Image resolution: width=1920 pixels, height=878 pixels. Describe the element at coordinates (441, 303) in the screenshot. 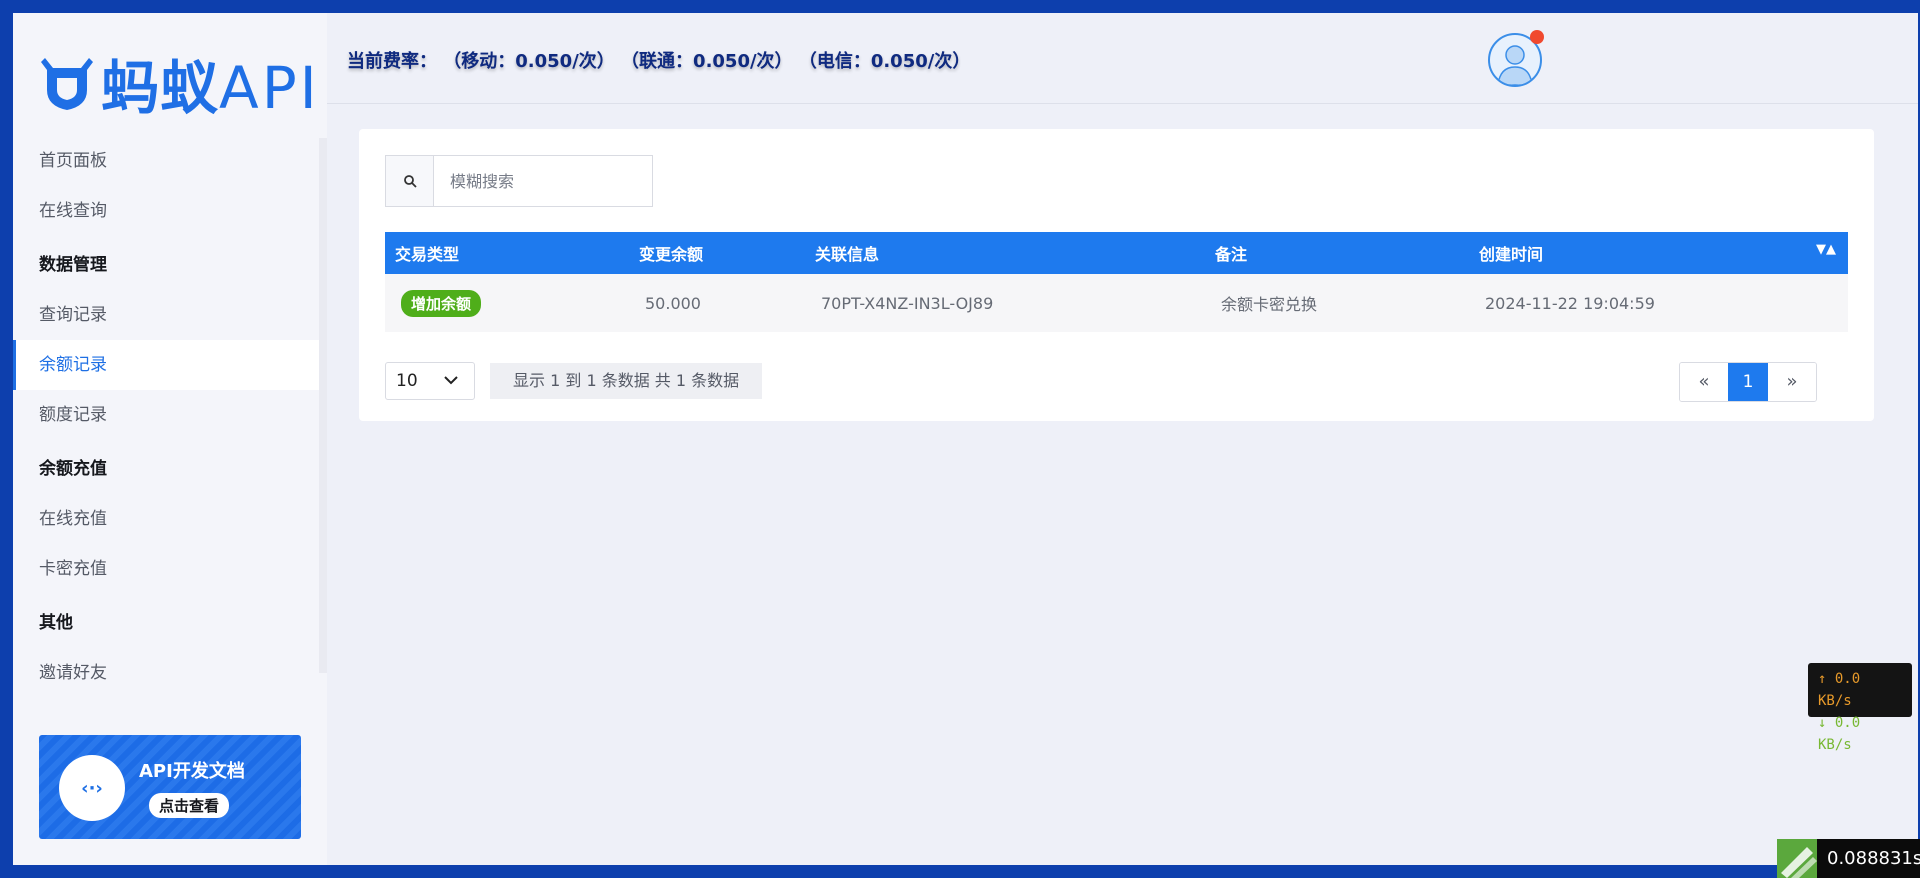

I see `type-badge: 增加余额` at that location.